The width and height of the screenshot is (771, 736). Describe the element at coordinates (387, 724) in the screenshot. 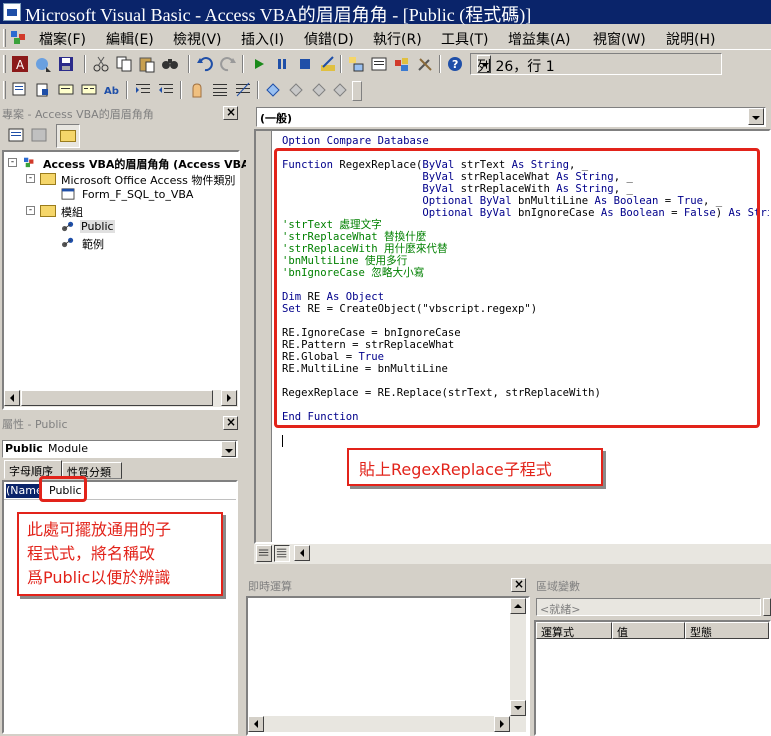

I see `immediate-hscroll` at that location.